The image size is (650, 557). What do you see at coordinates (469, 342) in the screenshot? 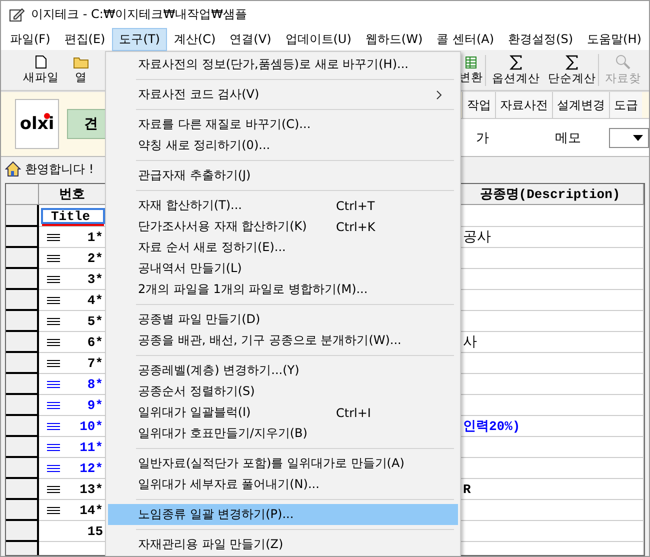
I see `table-cell-text: 사` at bounding box center [469, 342].